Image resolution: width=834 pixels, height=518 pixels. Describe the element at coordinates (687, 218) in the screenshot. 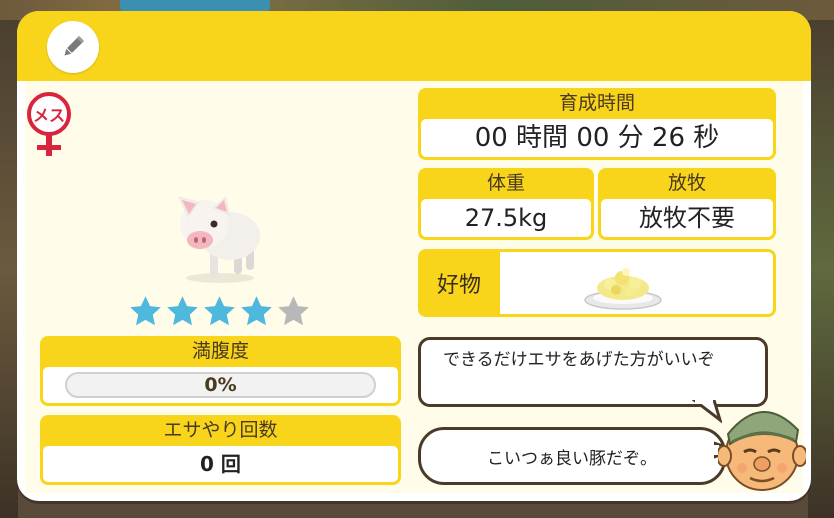

I see `grazing-value: 放牧不要` at that location.